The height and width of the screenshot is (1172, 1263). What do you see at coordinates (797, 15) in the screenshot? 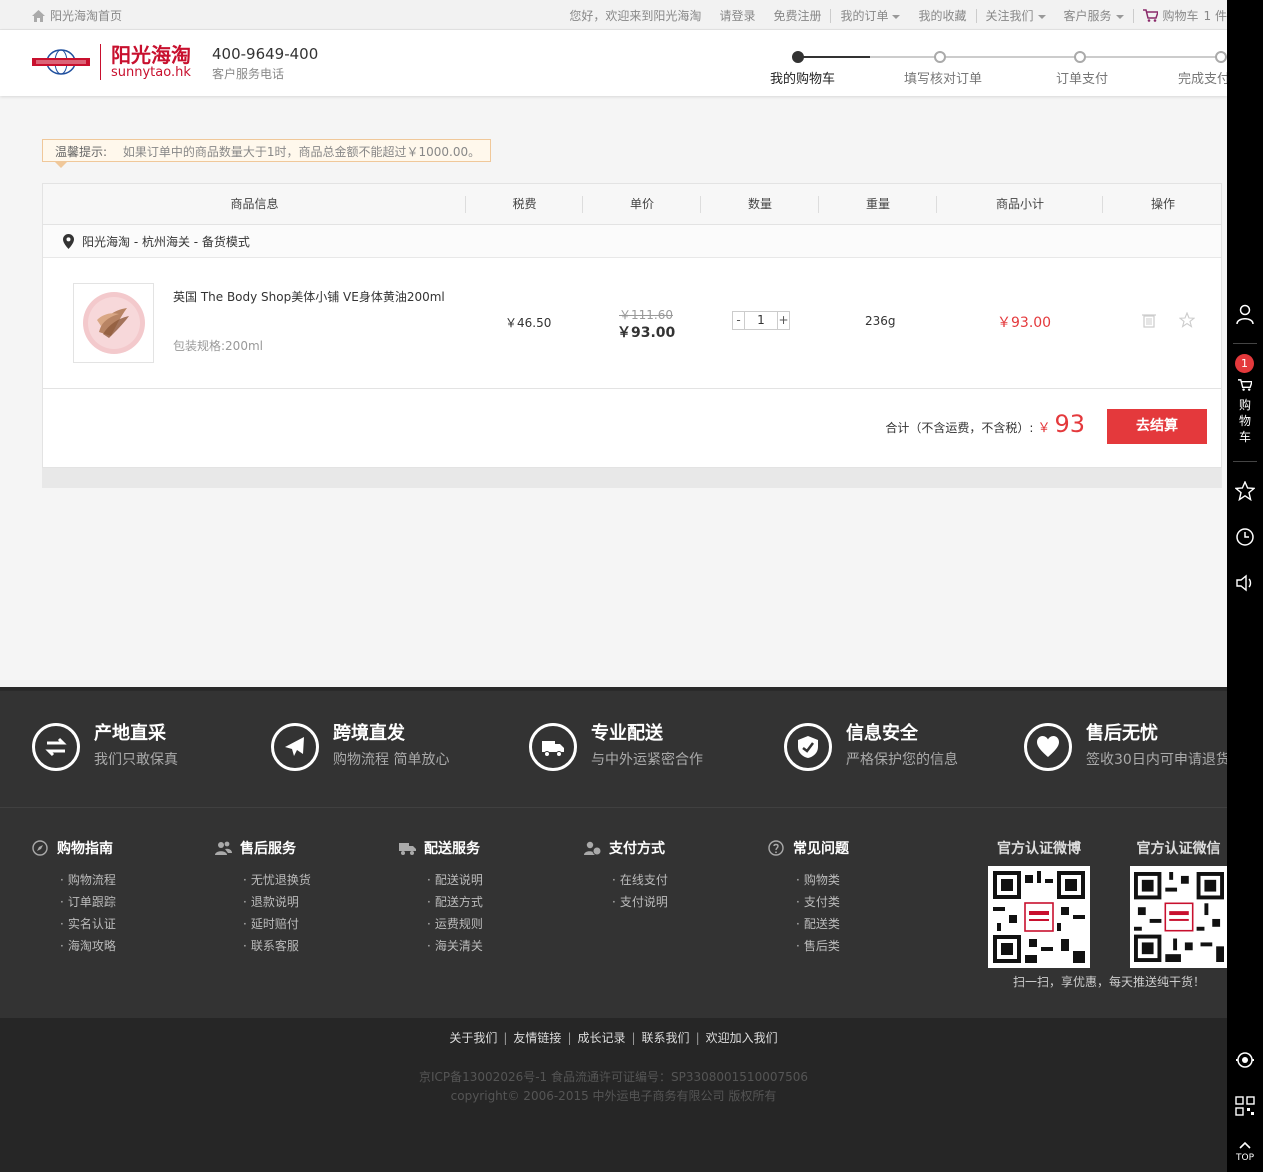
I see `register-link: 免费注册` at bounding box center [797, 15].